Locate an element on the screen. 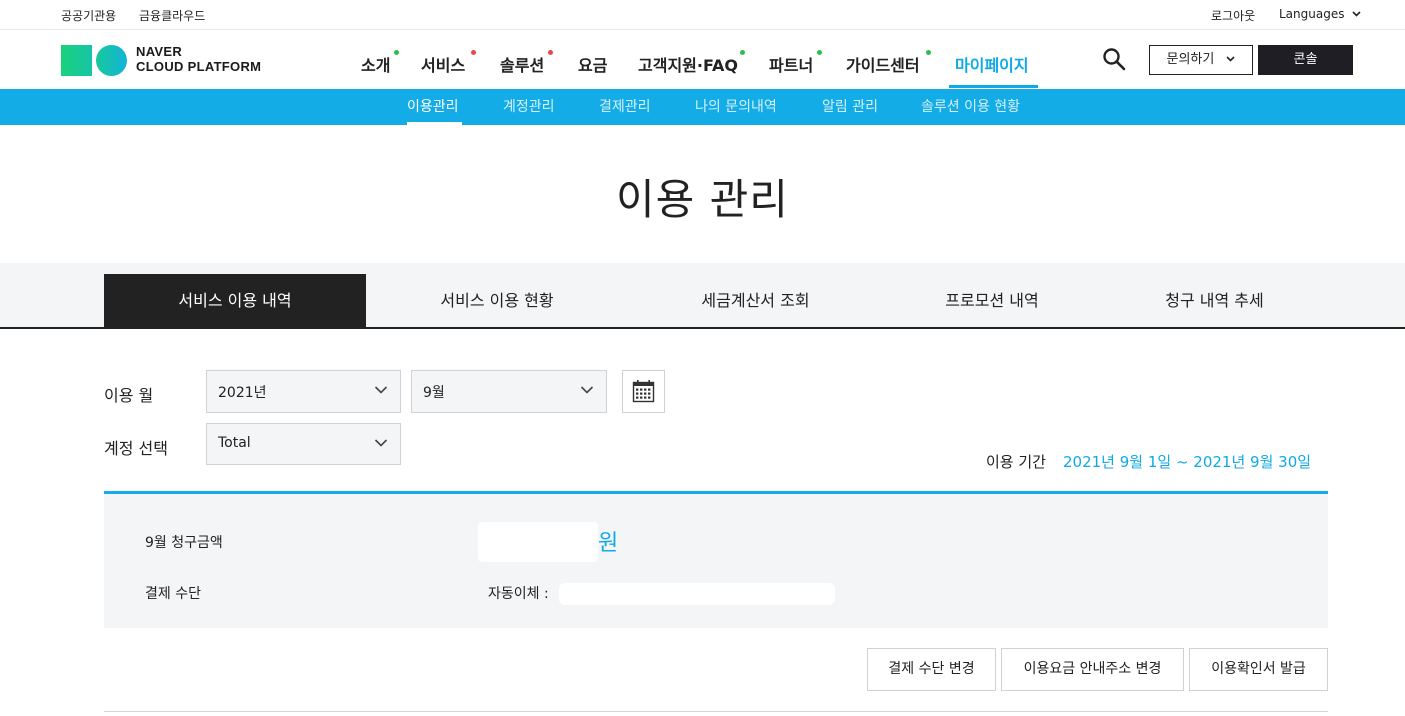 Image resolution: width=1405 pixels, height=716 pixels. subnav-item-usage: 이용관리 is located at coordinates (433, 106).